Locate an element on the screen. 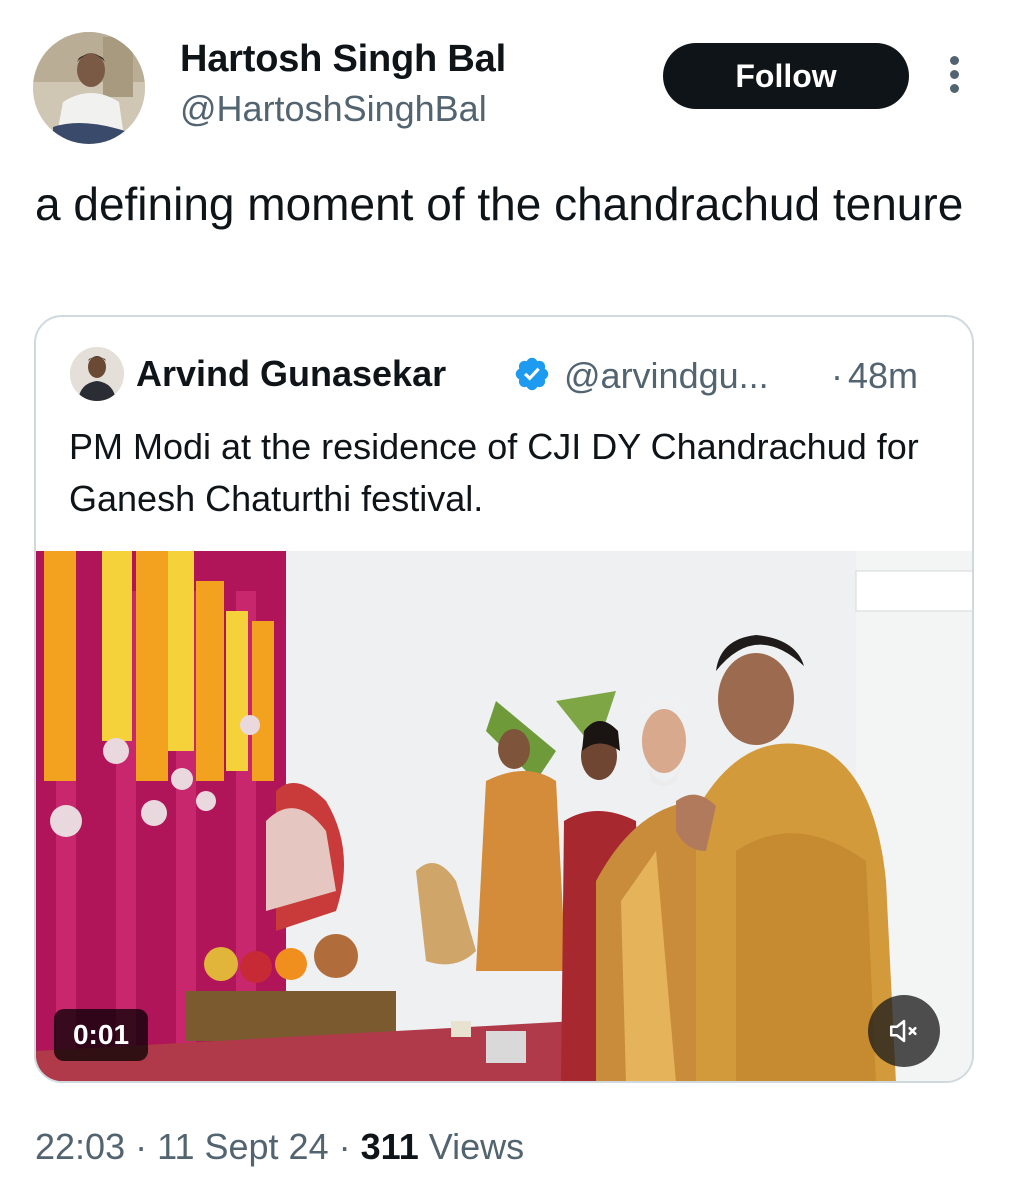  verified-badge-icon is located at coordinates (532, 374).